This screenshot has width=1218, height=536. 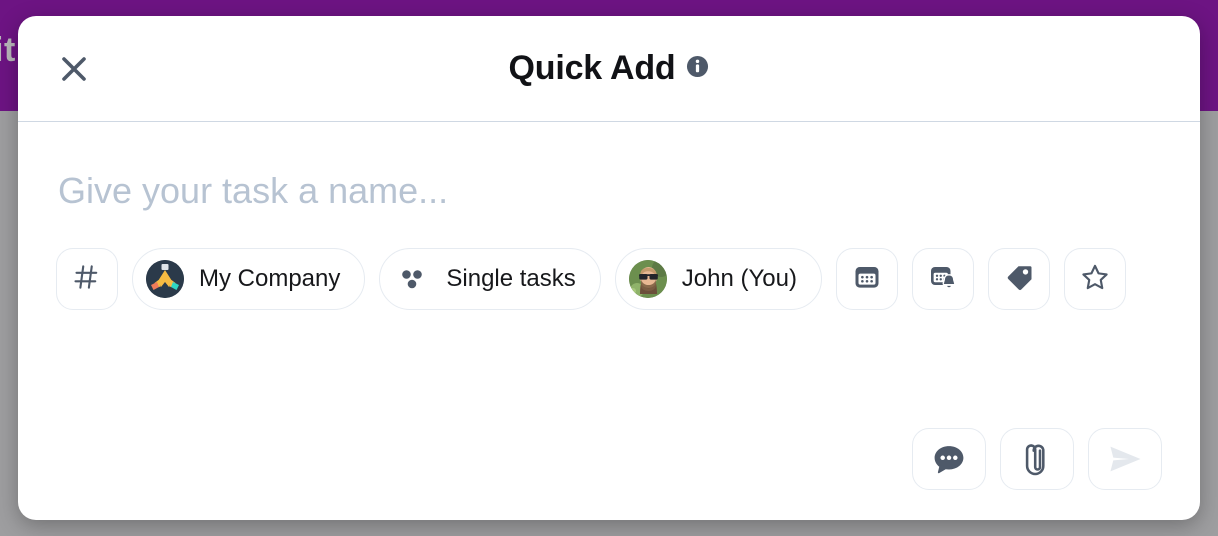 I want to click on calendar-bell-icon, so click(x=943, y=279).